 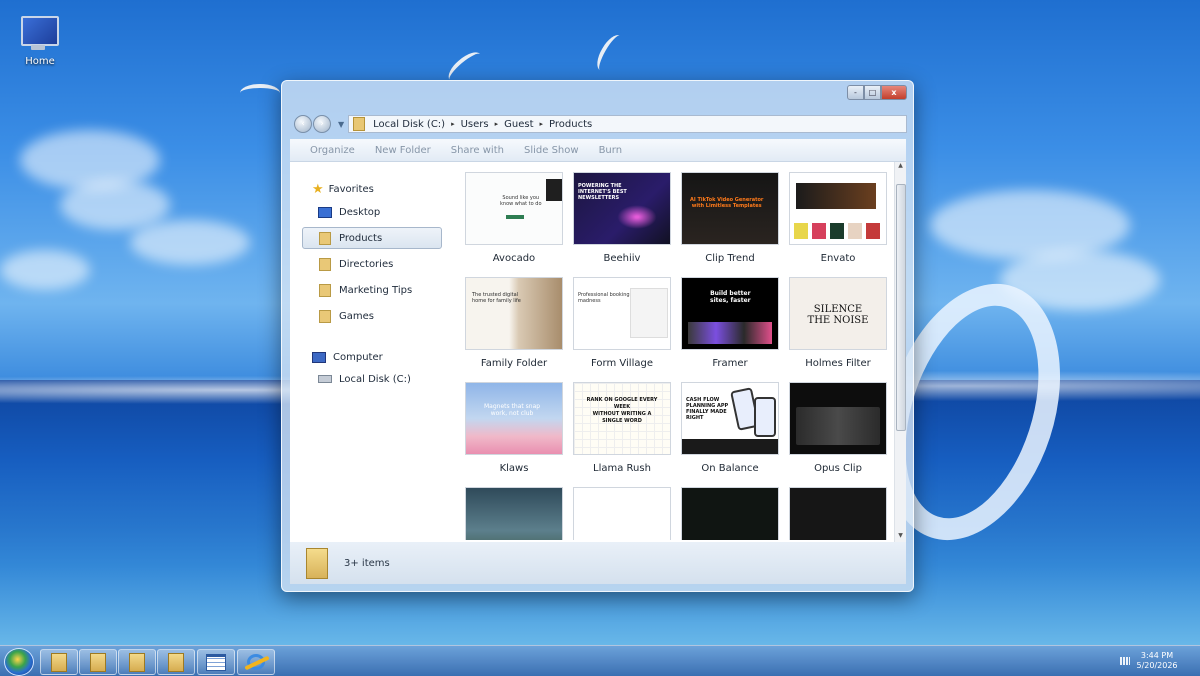 I want to click on sidebar-item-products: Products, so click(x=372, y=238).